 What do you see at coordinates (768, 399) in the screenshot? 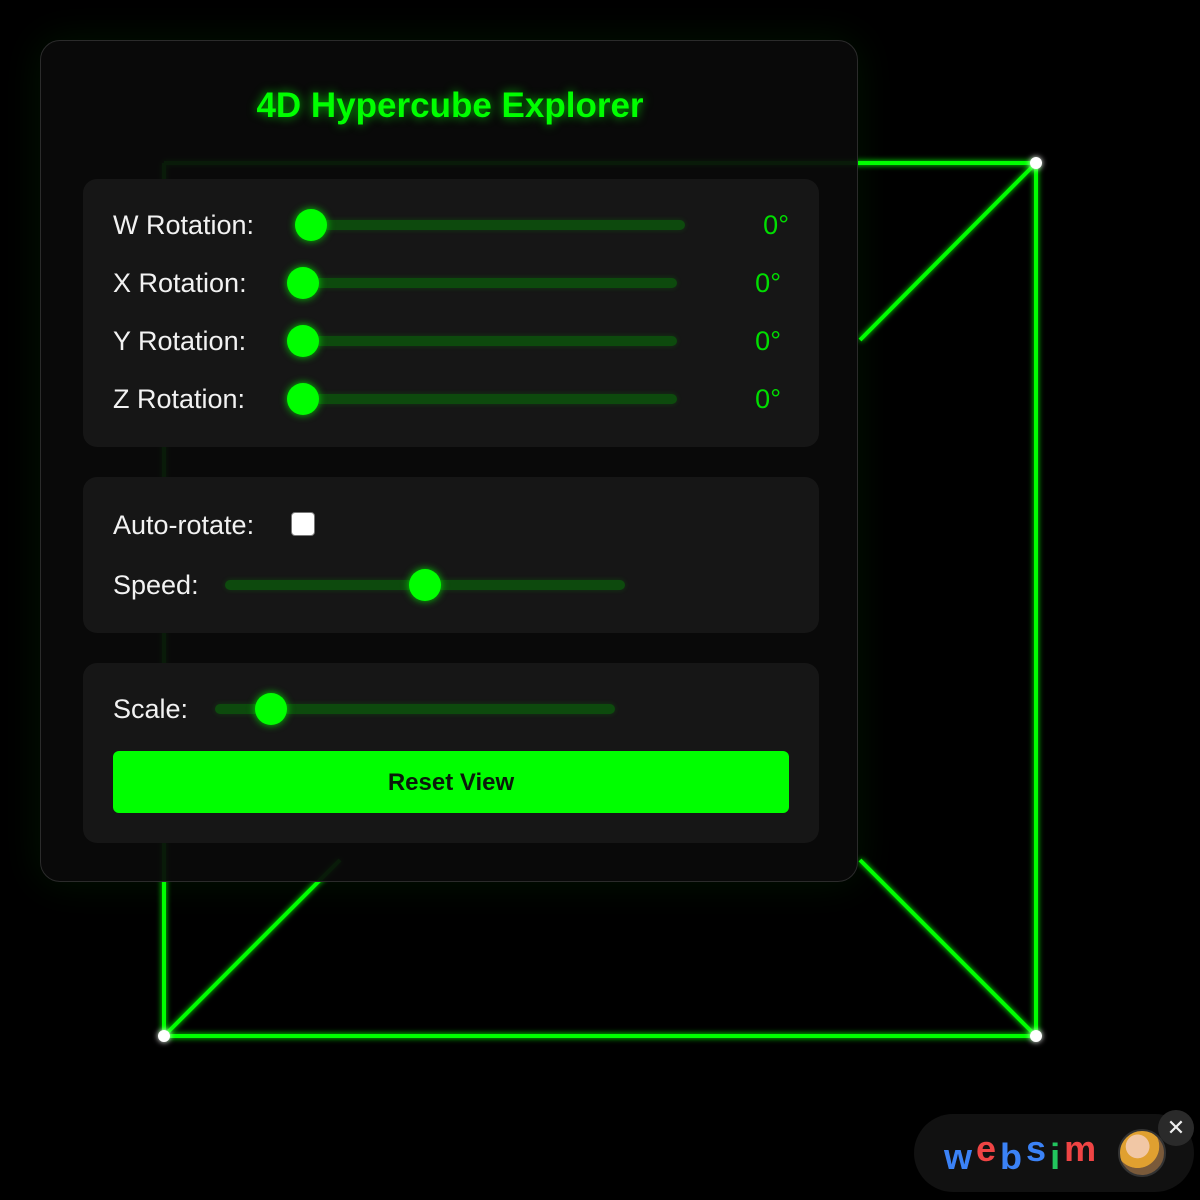
I see `z-rotation-value: 0°` at bounding box center [768, 399].